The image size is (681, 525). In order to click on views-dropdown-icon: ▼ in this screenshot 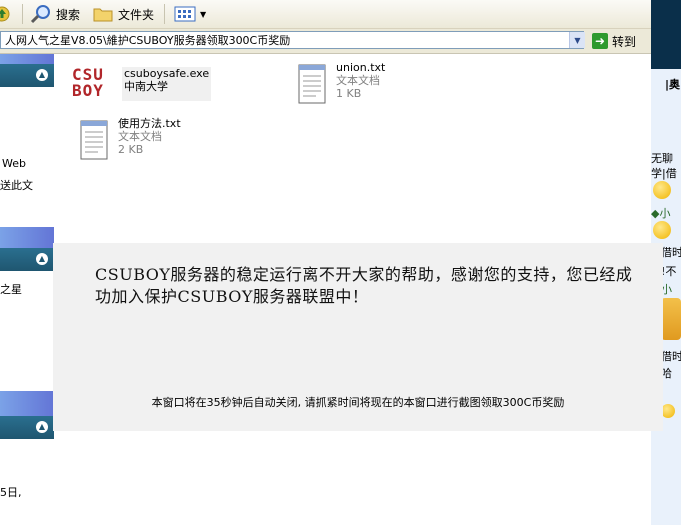, I will do `click(203, 14)`.